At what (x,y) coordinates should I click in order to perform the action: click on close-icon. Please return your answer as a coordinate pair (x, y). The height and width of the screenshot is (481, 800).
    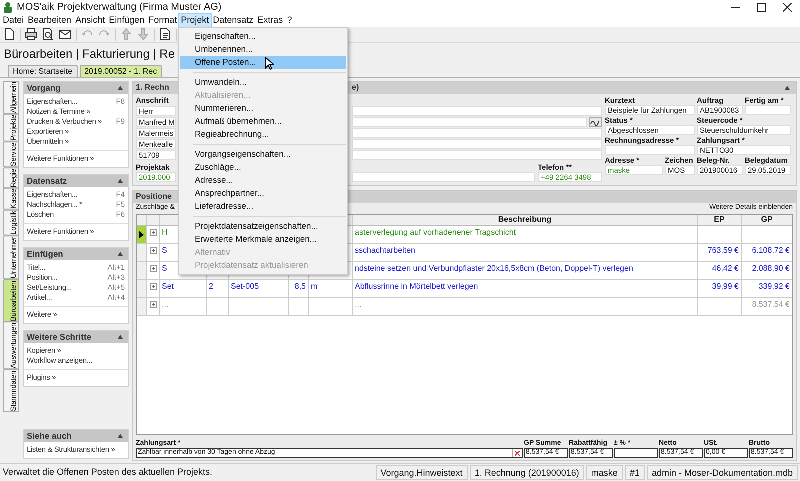
    Looking at the image, I should click on (787, 7).